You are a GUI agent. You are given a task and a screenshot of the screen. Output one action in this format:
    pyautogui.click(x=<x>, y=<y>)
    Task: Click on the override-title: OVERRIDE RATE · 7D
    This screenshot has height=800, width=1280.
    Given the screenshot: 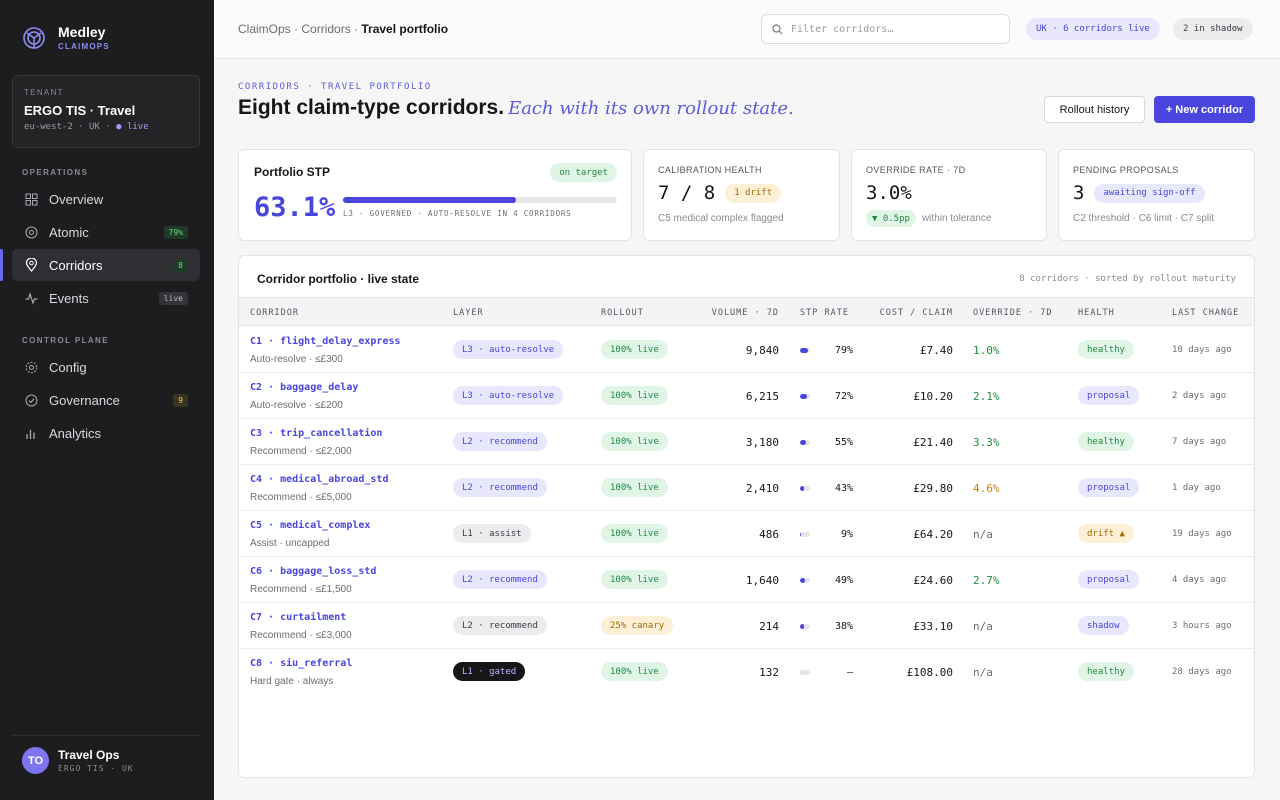 What is the action you would take?
    pyautogui.click(x=916, y=170)
    